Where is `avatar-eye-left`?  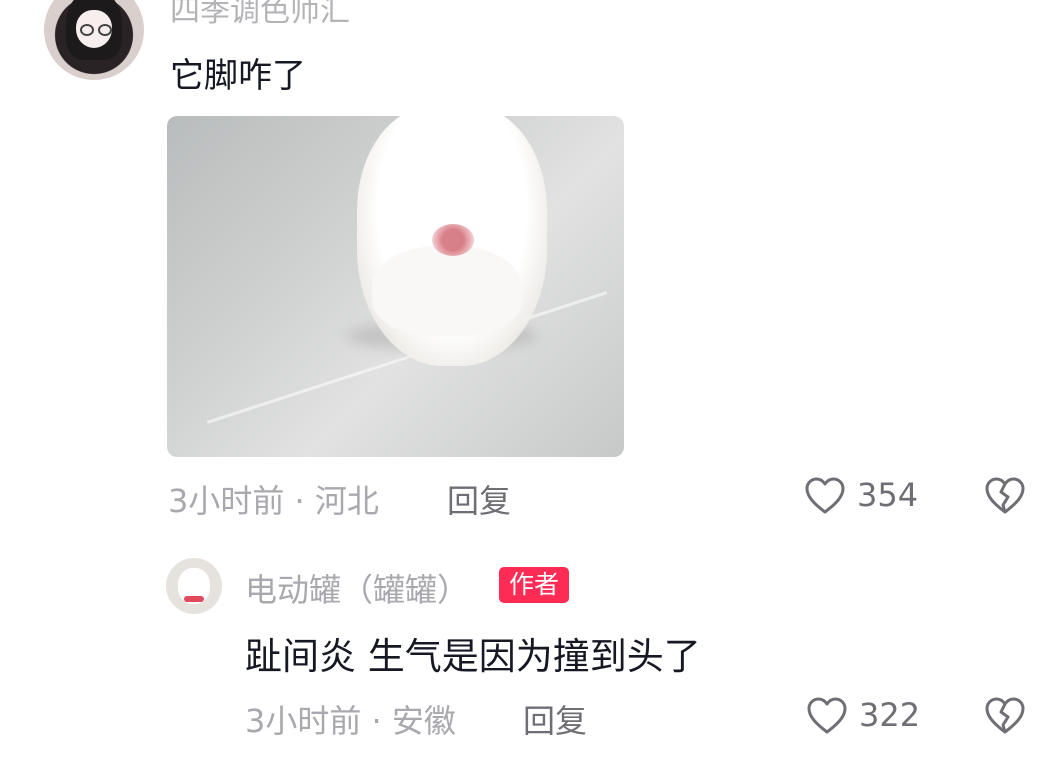 avatar-eye-left is located at coordinates (87, 30).